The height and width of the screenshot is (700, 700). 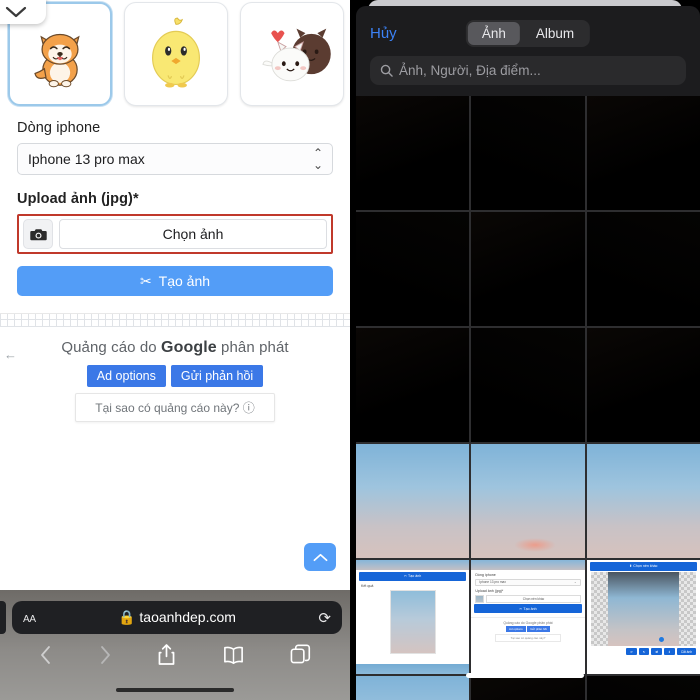 What do you see at coordinates (59, 128) in the screenshot?
I see `phone-model-label: Dòng iphone` at bounding box center [59, 128].